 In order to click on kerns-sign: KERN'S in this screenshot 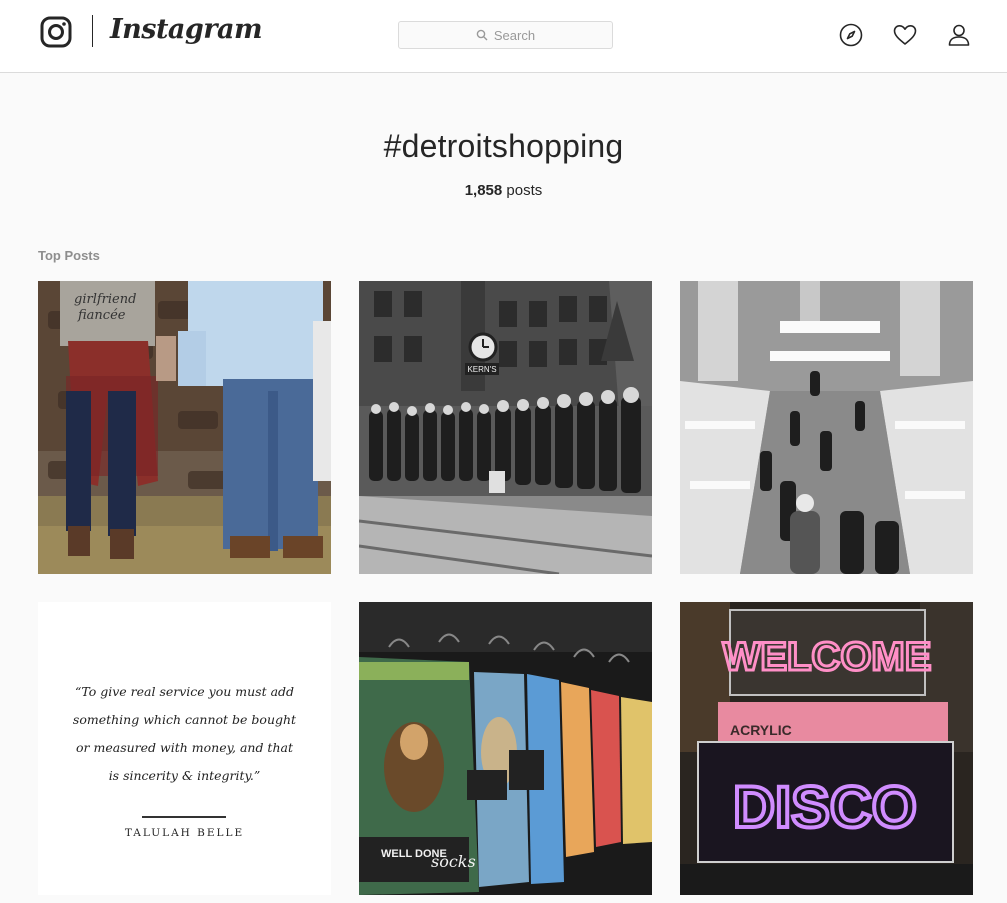, I will do `click(481, 369)`.